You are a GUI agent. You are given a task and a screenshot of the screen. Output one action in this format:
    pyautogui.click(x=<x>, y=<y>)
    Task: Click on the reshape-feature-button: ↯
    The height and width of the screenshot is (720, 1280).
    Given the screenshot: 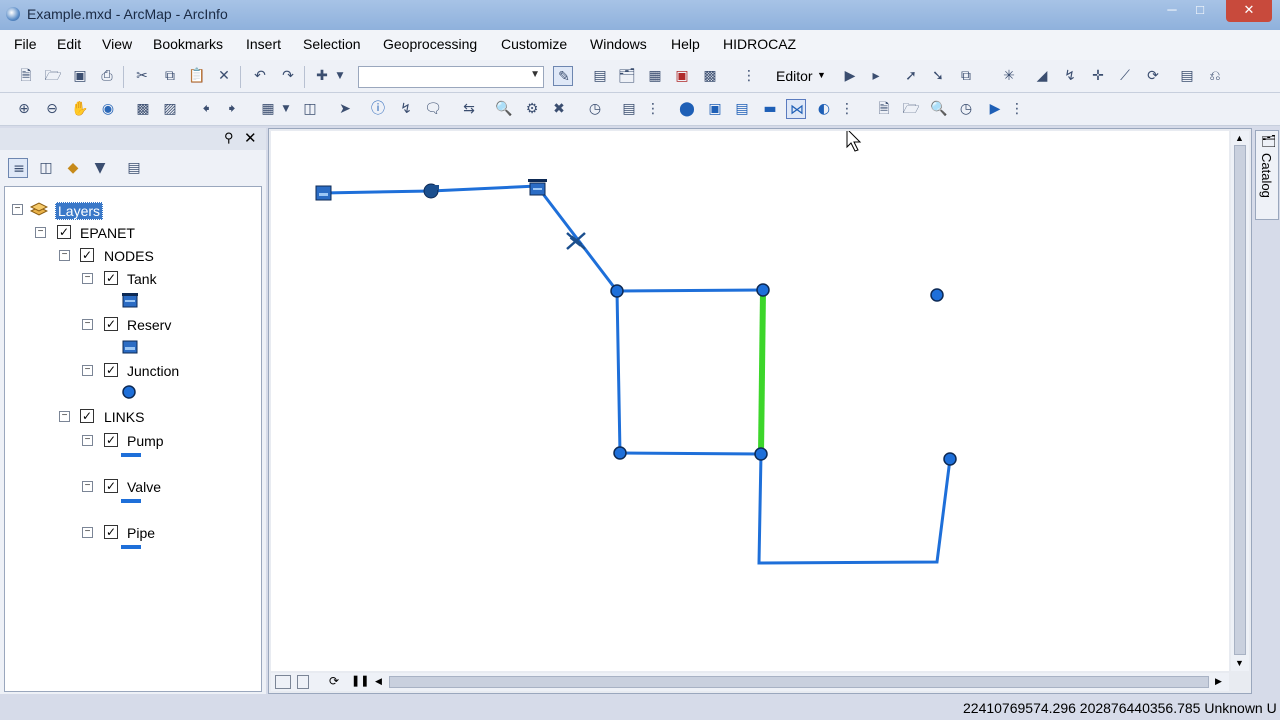 What is the action you would take?
    pyautogui.click(x=1070, y=76)
    